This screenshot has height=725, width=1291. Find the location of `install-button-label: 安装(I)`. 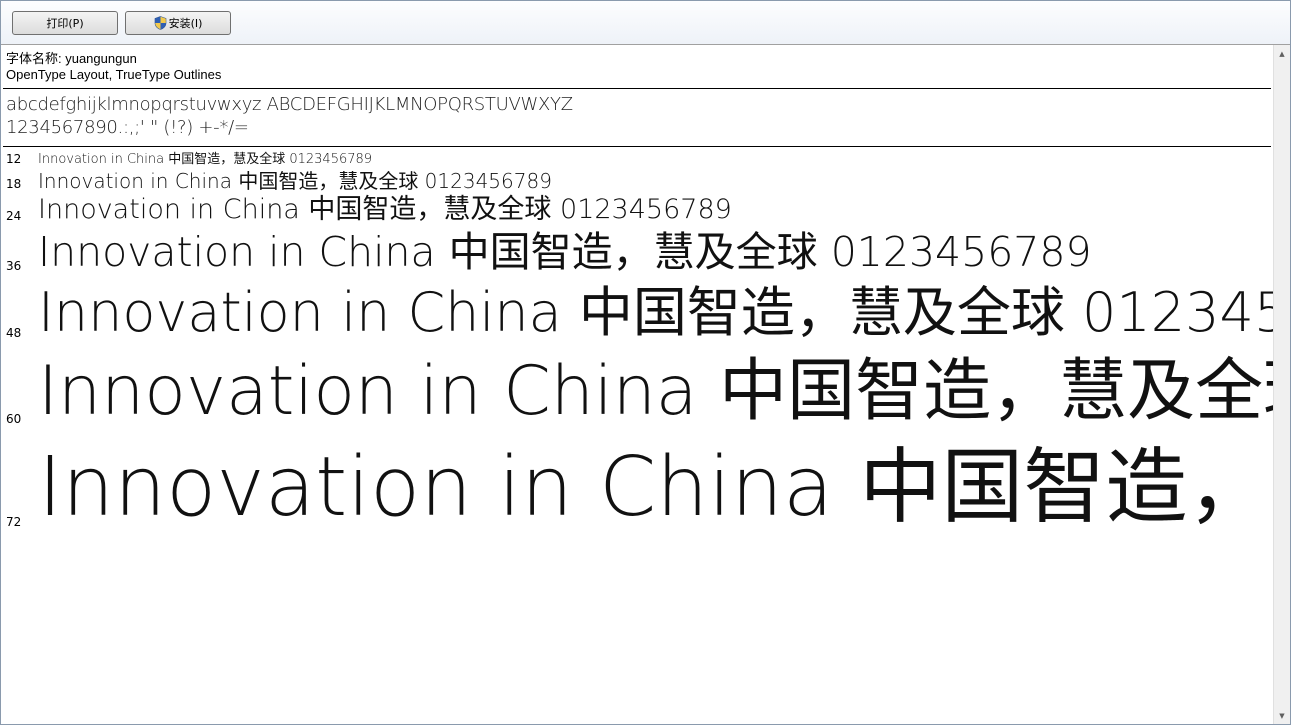

install-button-label: 安装(I) is located at coordinates (185, 23).